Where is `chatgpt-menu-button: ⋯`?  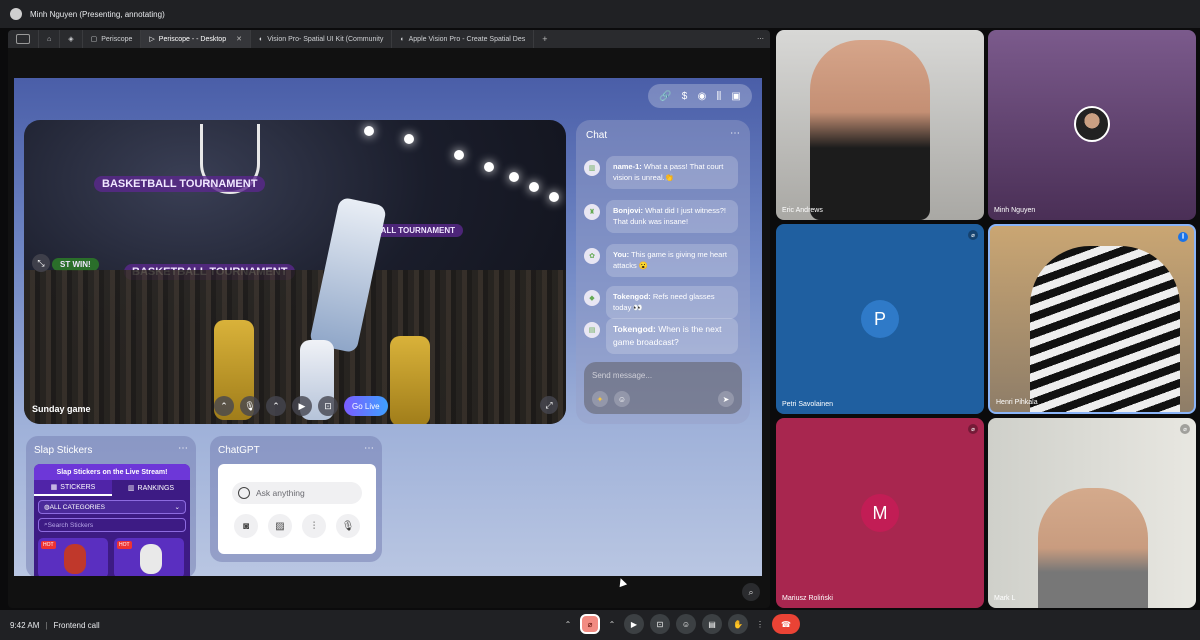 chatgpt-menu-button: ⋯ is located at coordinates (369, 448).